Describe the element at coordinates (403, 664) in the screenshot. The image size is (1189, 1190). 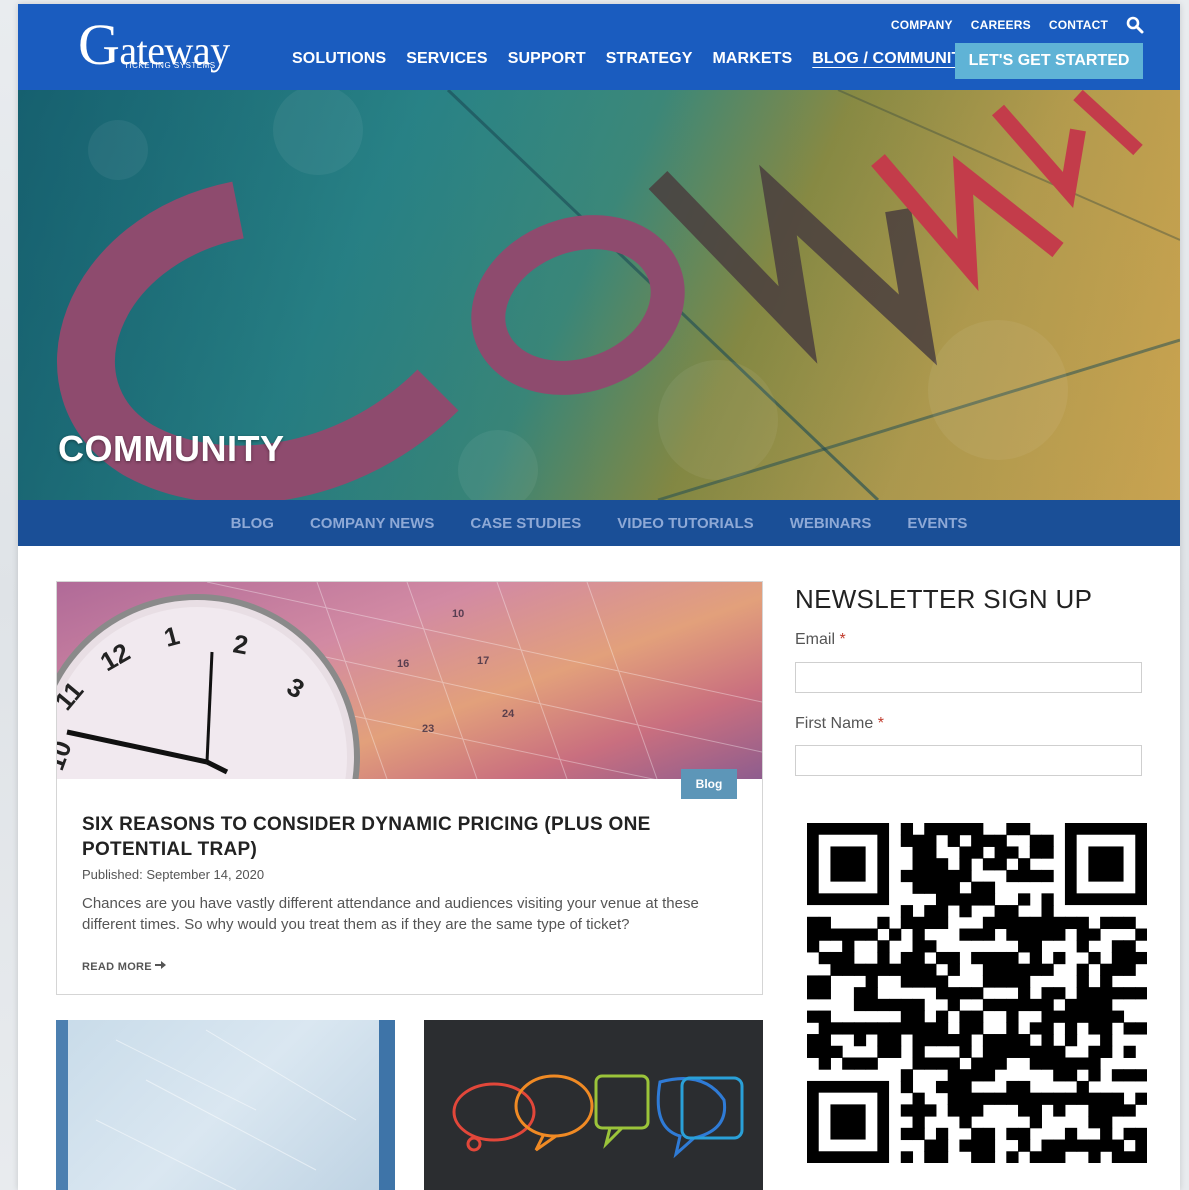
I see `svg-text: 16` at that location.